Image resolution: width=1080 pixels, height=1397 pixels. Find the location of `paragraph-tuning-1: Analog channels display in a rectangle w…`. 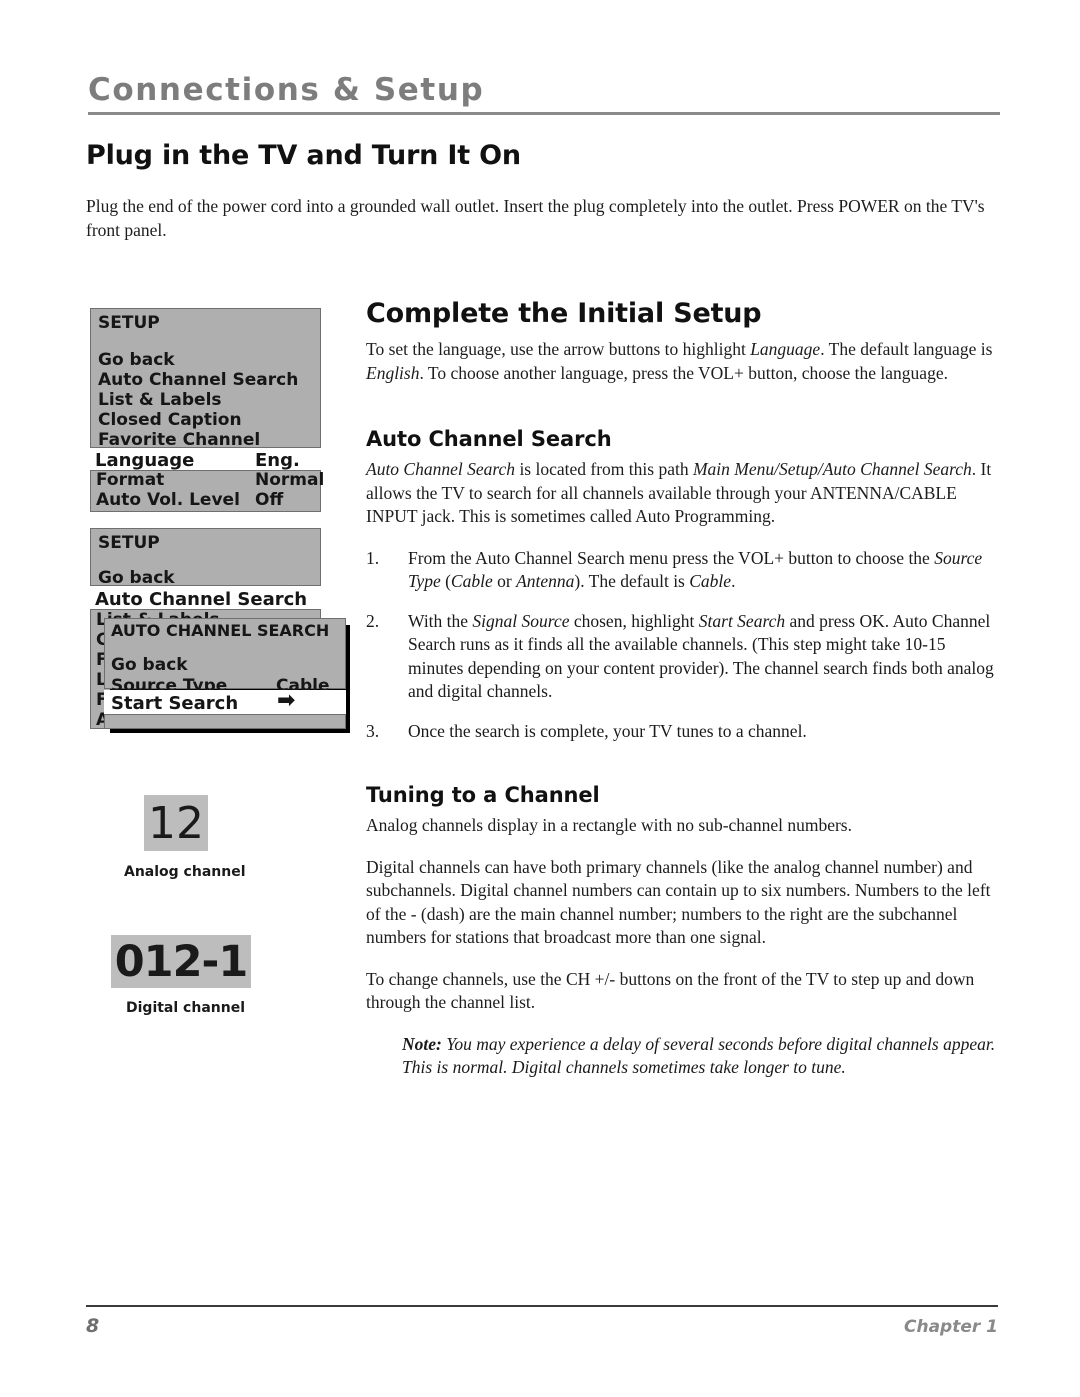

paragraph-tuning-1: Analog channels display in a rectangle w… is located at coordinates (609, 825).